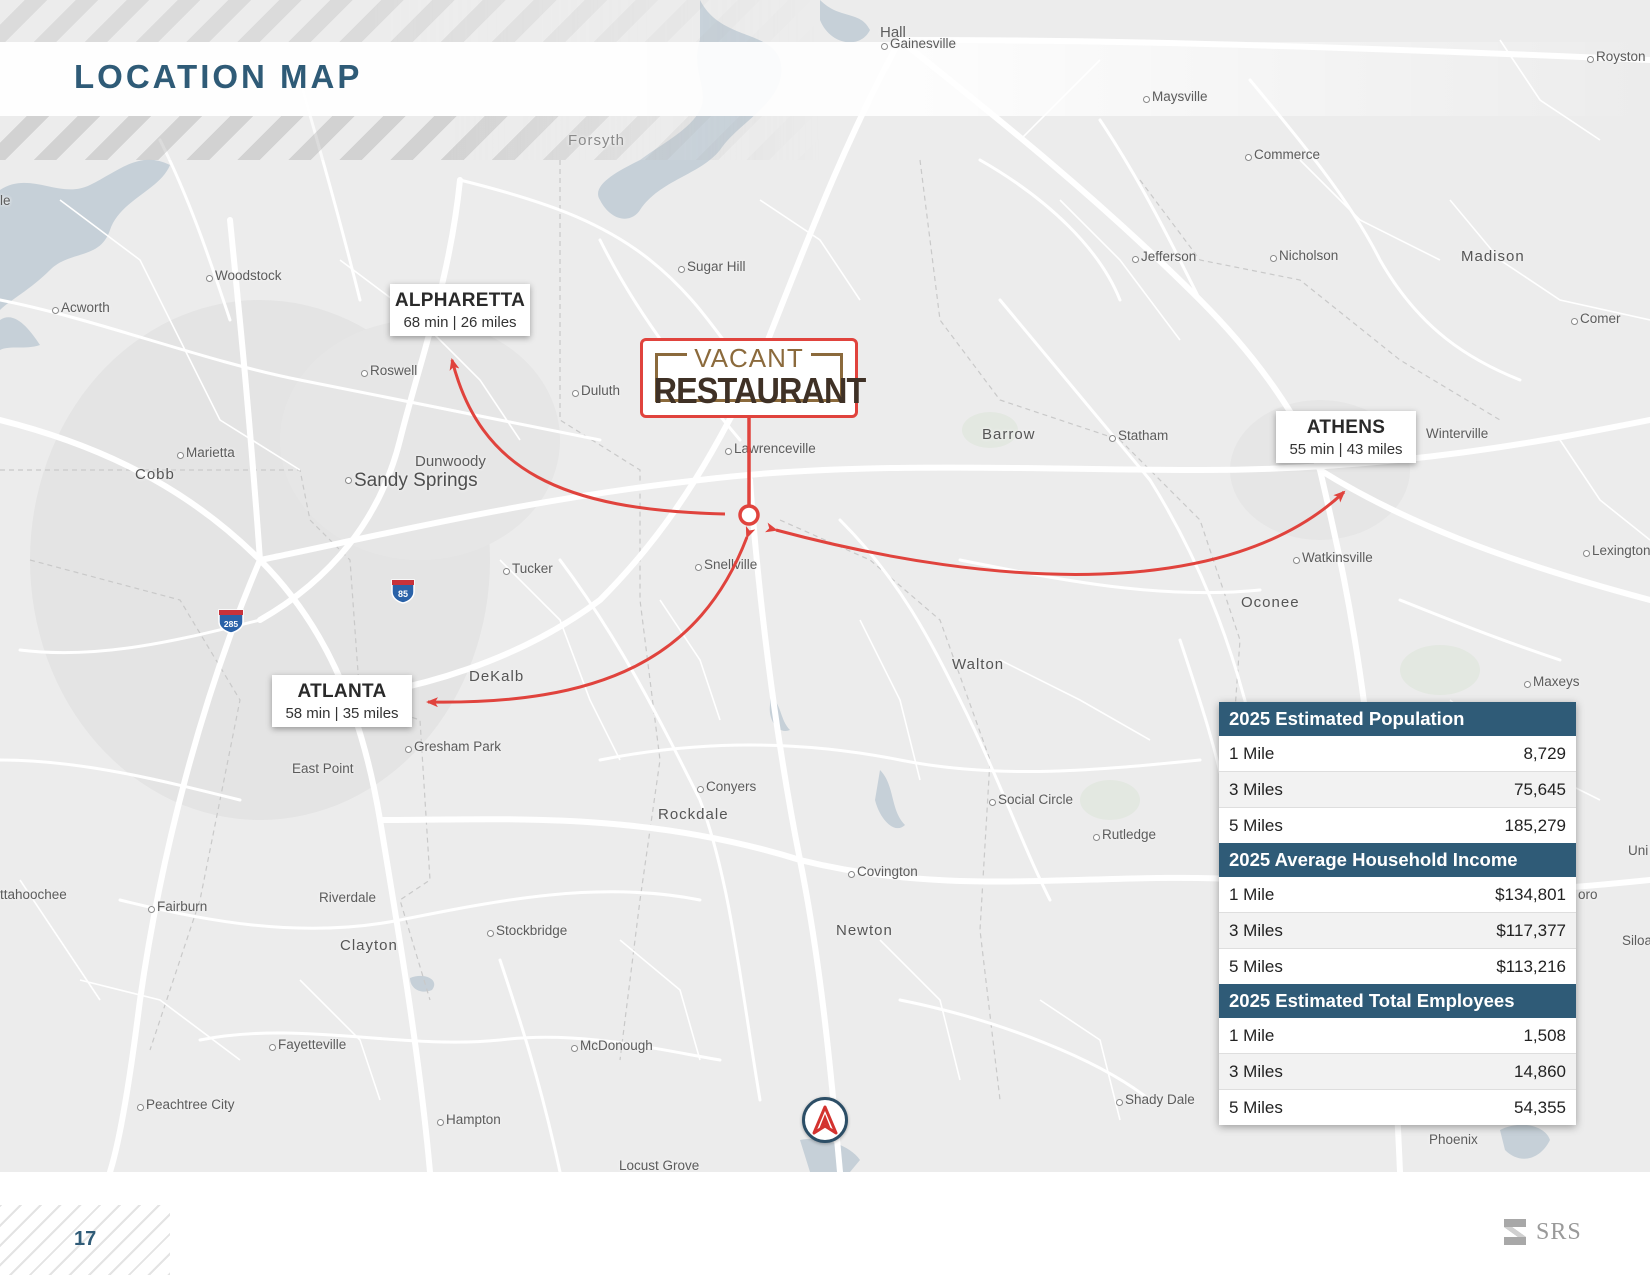 The image size is (1650, 1275). What do you see at coordinates (1397, 1071) in the screenshot?
I see `table-row: 3 Miles 14,860` at bounding box center [1397, 1071].